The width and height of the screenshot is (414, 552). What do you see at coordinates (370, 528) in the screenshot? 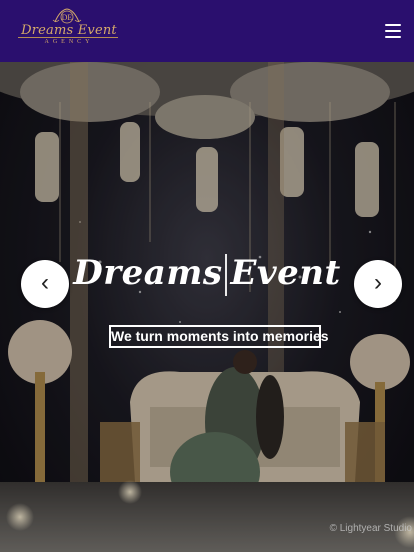
I see `photo-credit: © Lightyear Studio` at bounding box center [370, 528].